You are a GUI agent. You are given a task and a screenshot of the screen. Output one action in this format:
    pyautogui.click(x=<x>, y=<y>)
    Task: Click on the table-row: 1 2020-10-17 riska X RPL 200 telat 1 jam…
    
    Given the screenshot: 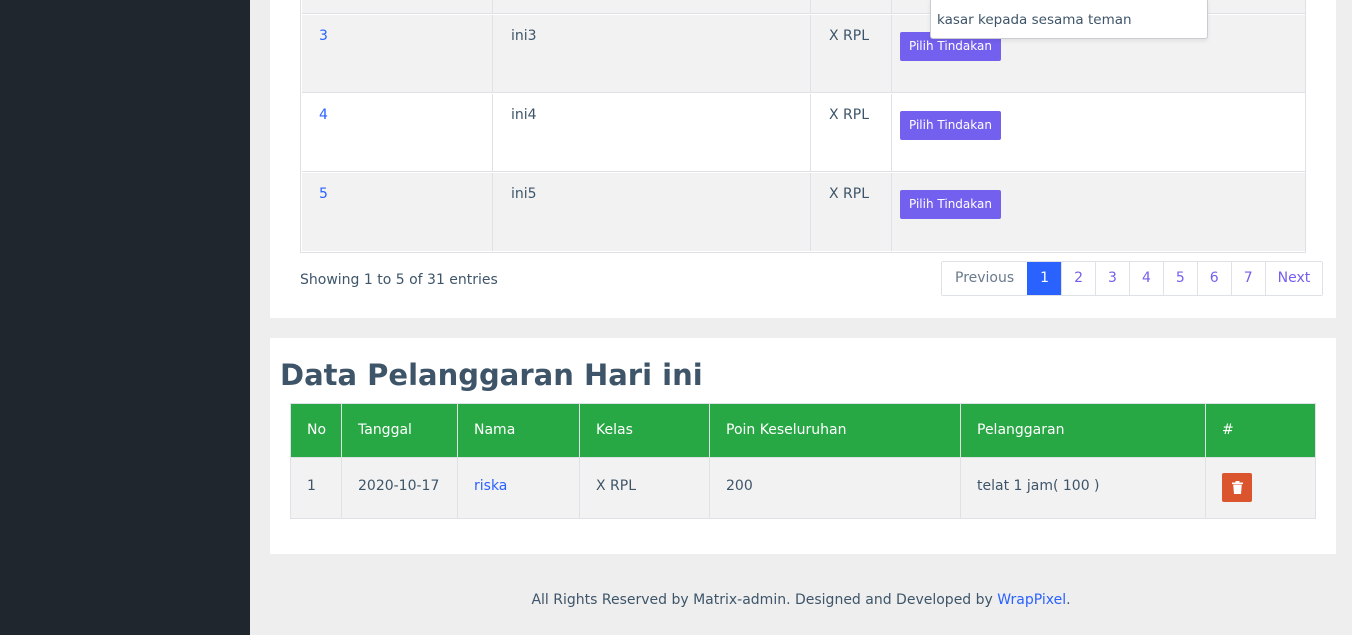 What is the action you would take?
    pyautogui.click(x=803, y=488)
    